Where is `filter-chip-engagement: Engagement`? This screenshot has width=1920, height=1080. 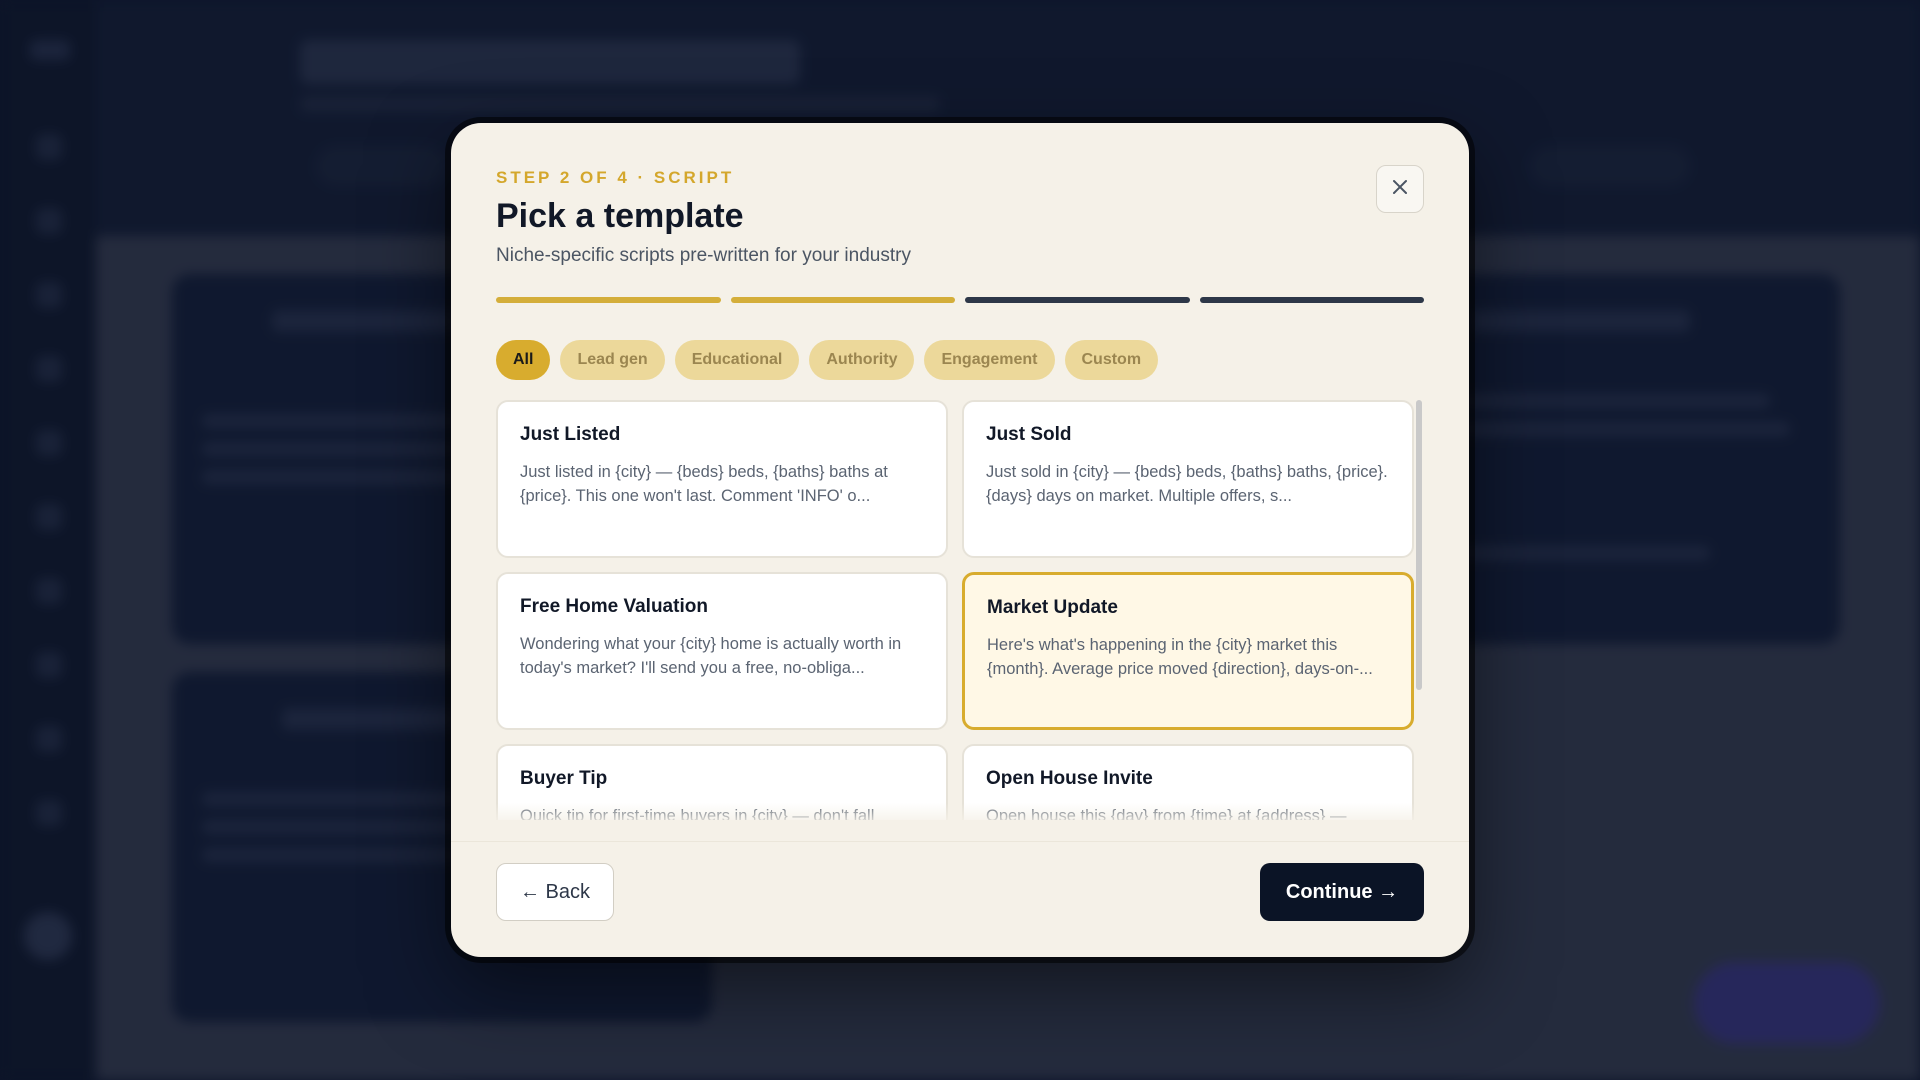 filter-chip-engagement: Engagement is located at coordinates (989, 360).